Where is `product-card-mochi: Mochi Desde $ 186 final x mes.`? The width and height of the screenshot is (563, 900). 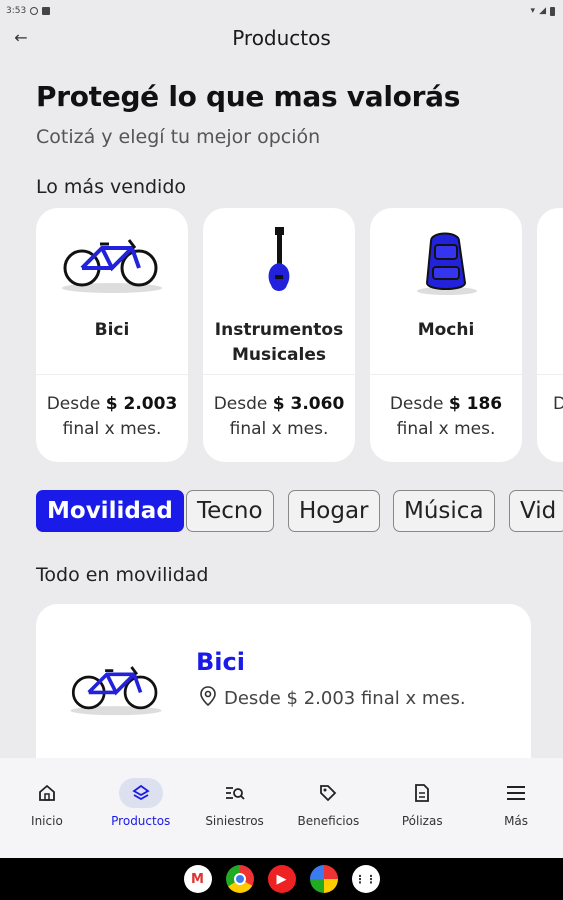 product-card-mochi: Mochi Desde $ 186 final x mes. is located at coordinates (446, 335).